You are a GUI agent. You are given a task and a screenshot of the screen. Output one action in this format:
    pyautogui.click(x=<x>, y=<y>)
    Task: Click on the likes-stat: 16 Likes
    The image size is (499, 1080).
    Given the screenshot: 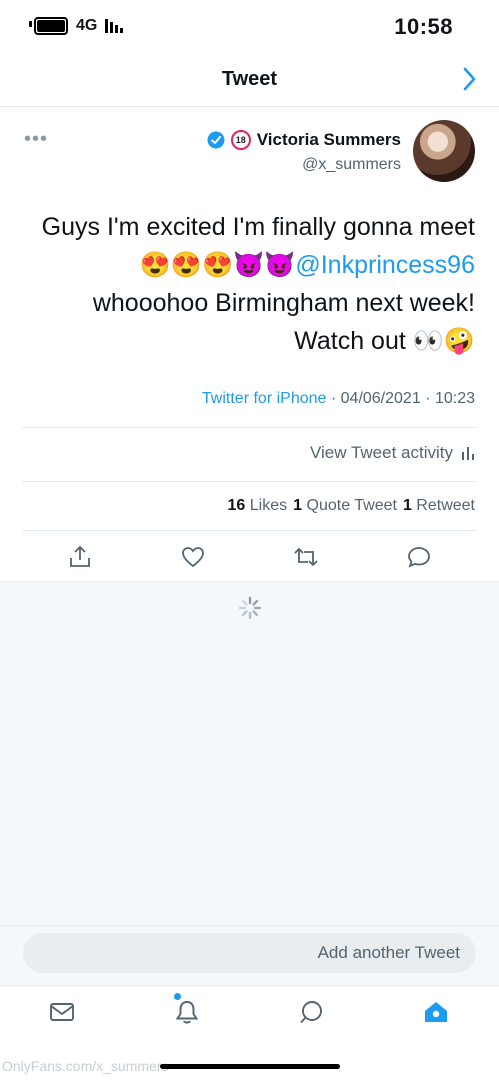 What is the action you would take?
    pyautogui.click(x=258, y=506)
    